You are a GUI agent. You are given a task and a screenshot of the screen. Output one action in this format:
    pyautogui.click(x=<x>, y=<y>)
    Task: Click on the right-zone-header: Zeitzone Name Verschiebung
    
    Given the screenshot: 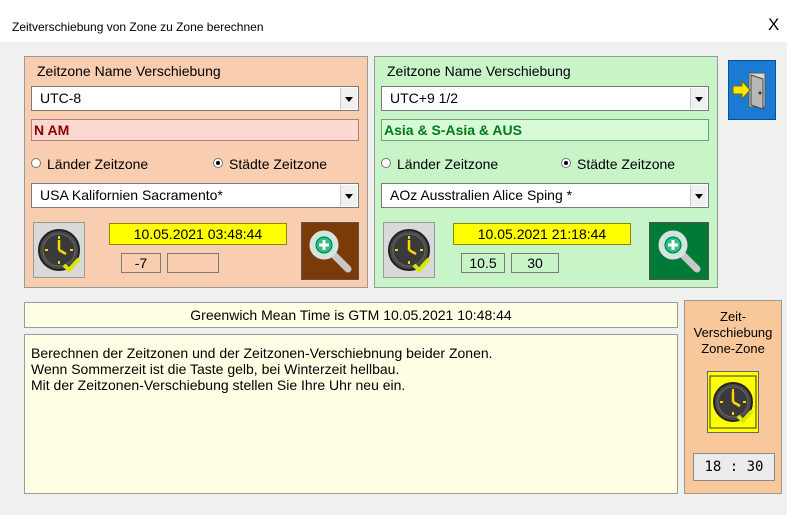 What is the action you would take?
    pyautogui.click(x=479, y=71)
    